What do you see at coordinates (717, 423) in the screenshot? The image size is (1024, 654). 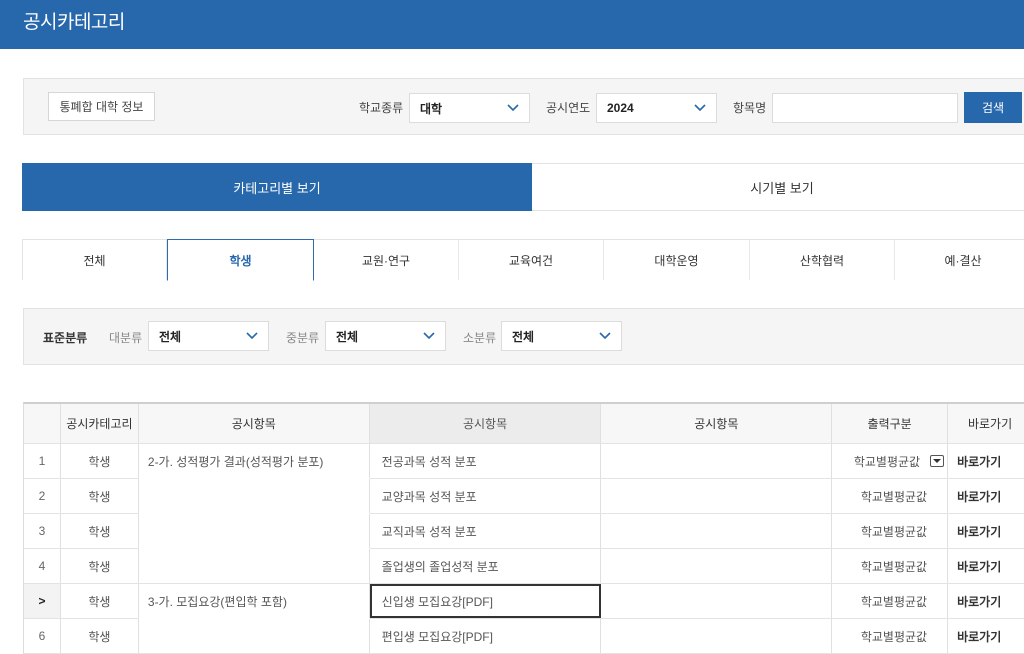 I see `column-header-extra-item: 공시항목` at bounding box center [717, 423].